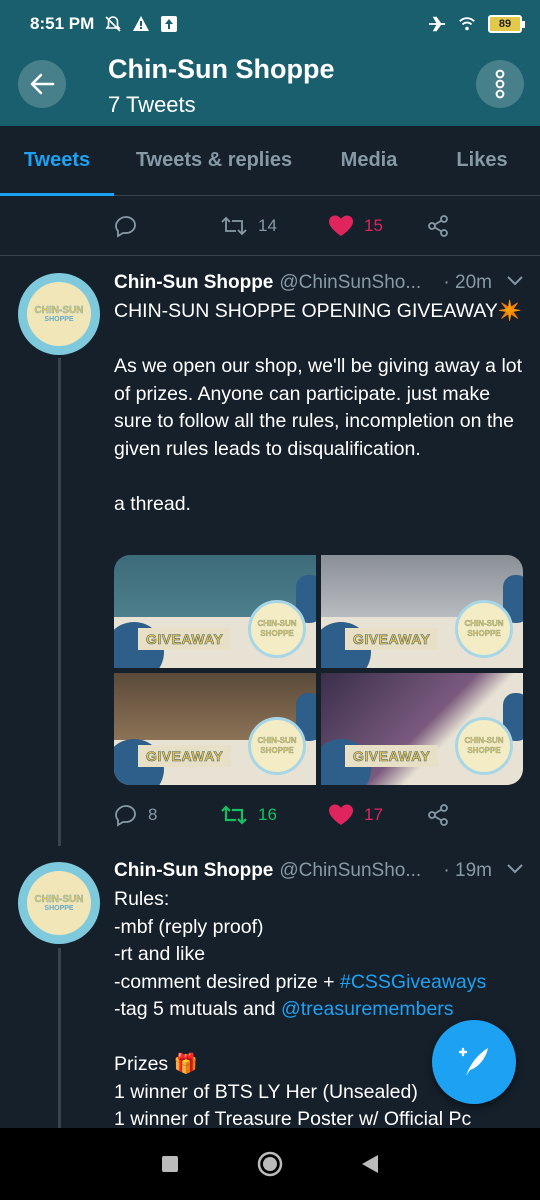 The width and height of the screenshot is (540, 1200). Describe the element at coordinates (506, 24) in the screenshot. I see `battery-icon: 89` at that location.